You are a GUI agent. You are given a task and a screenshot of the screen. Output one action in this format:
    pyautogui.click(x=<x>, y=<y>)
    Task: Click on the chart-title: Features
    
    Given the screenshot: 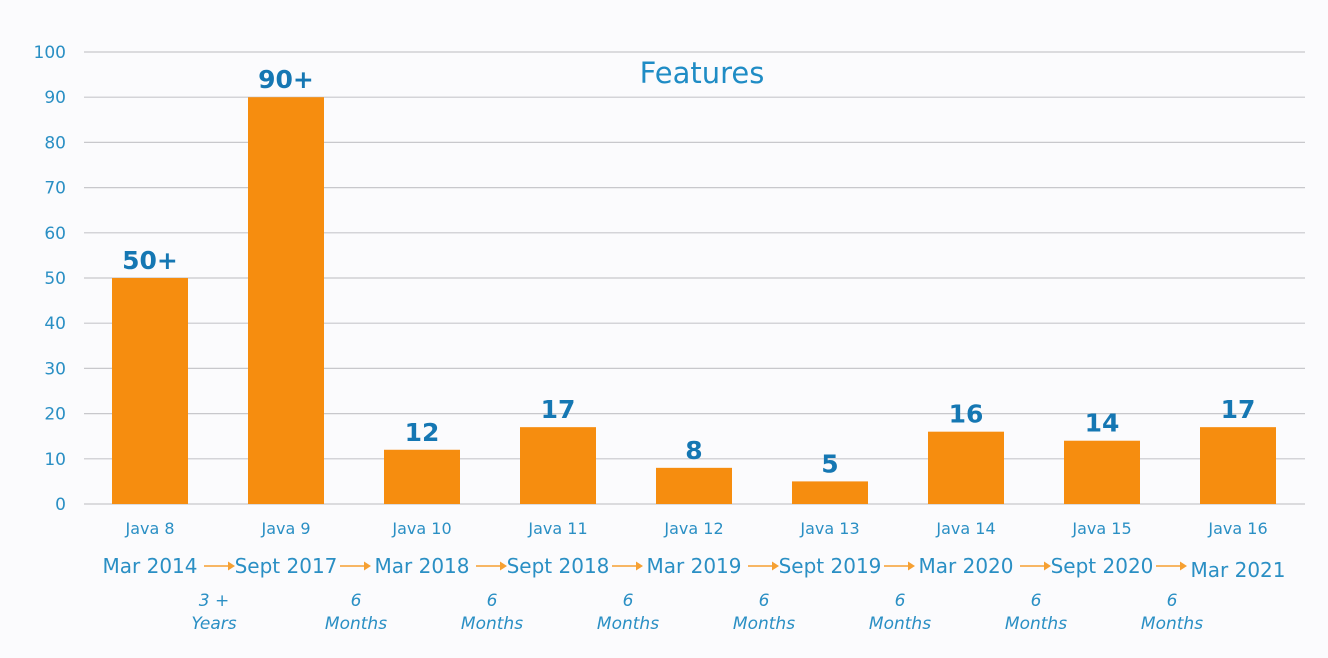 What is the action you would take?
    pyautogui.click(x=702, y=73)
    